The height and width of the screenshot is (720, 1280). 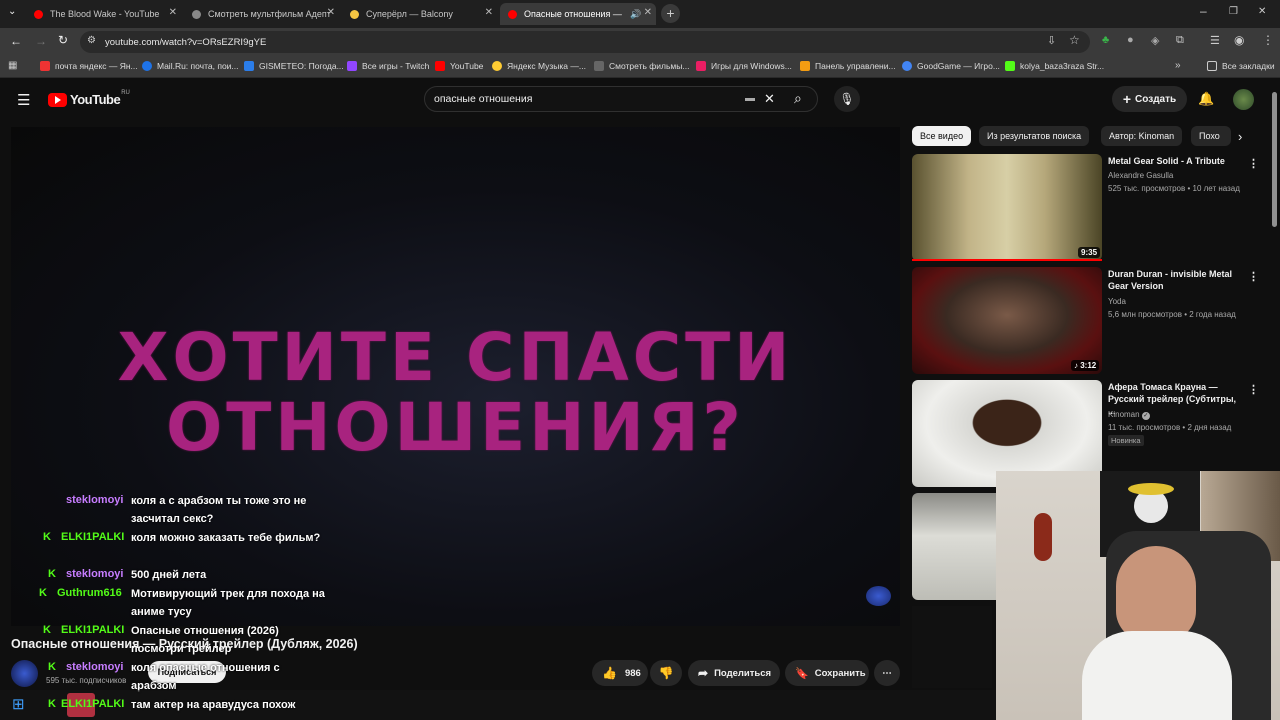 What do you see at coordinates (666, 673) in the screenshot?
I see `dislike-button: 👎` at bounding box center [666, 673].